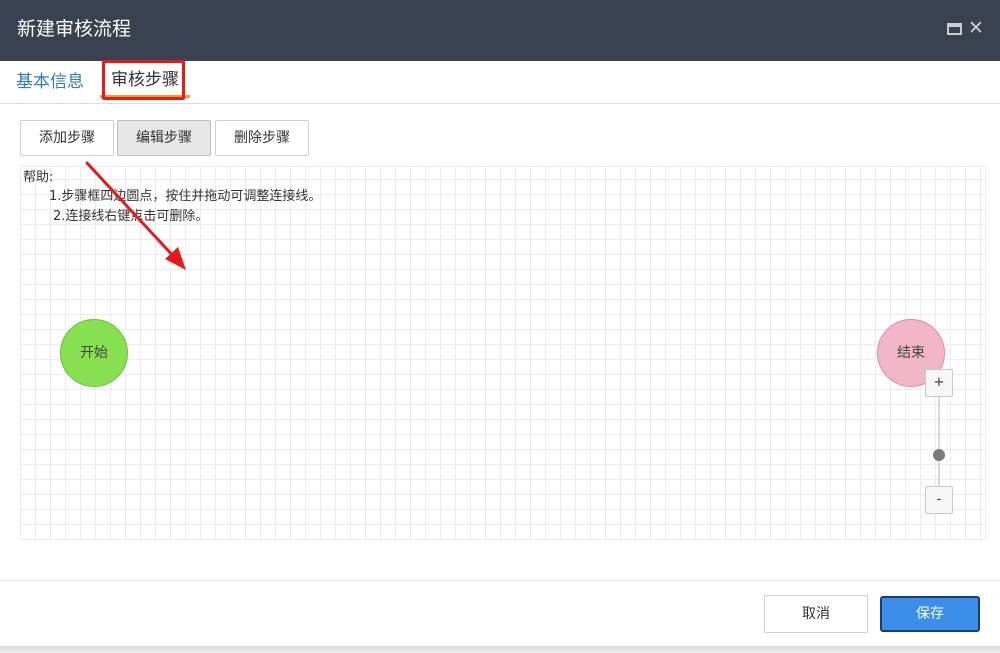 This screenshot has height=653, width=1000. What do you see at coordinates (939, 500) in the screenshot?
I see `zoom-out-button: -` at bounding box center [939, 500].